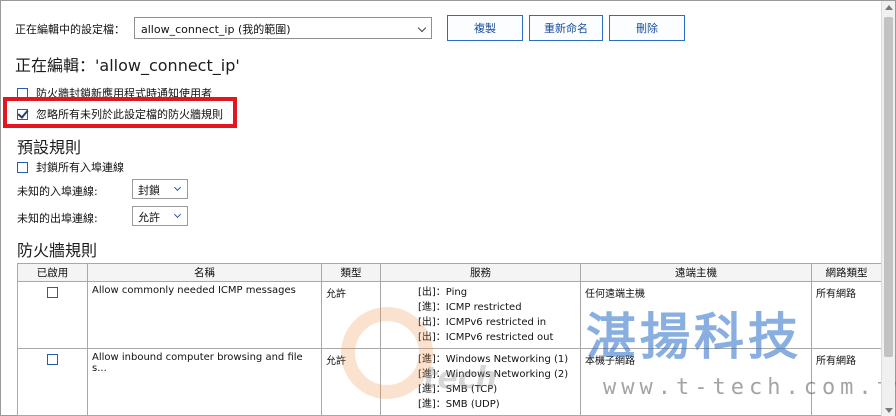 This screenshot has height=416, width=896. I want to click on vertical-scrollbar, so click(888, 208).